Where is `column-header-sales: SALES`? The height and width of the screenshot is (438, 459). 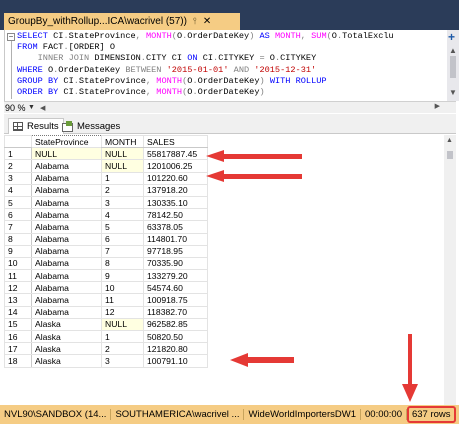
column-header-sales: SALES is located at coordinates (175, 142).